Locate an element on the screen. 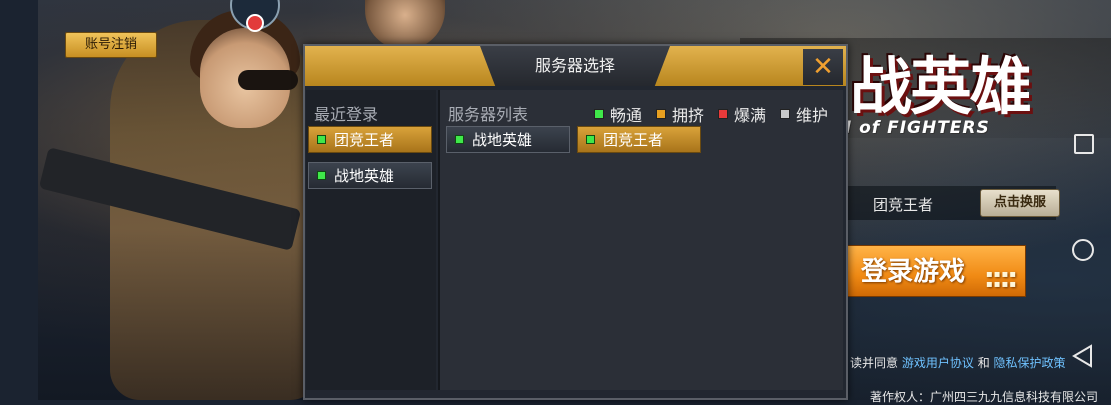  server-list-item: 战地英雄 is located at coordinates (508, 139).